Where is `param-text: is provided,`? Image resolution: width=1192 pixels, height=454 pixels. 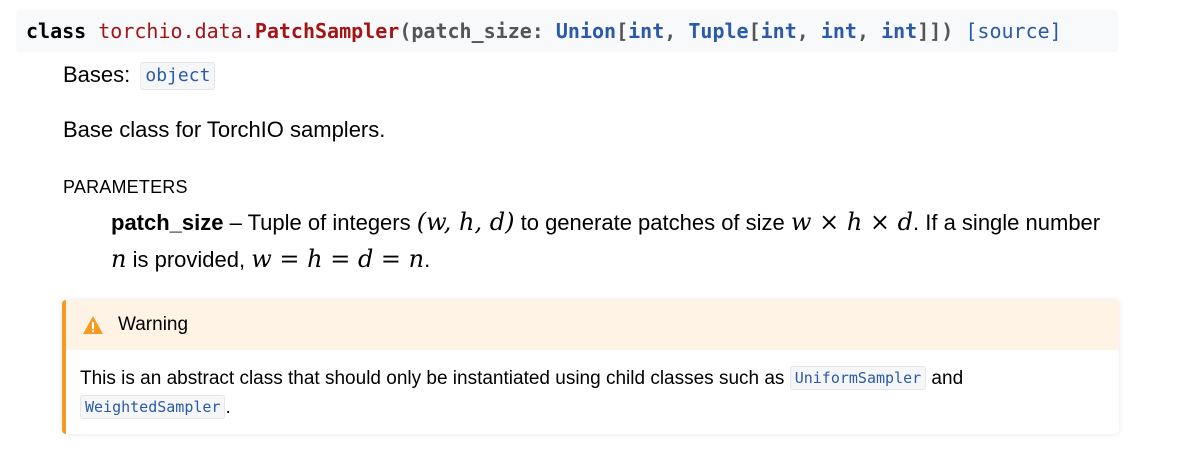
param-text: is provided, is located at coordinates (189, 259).